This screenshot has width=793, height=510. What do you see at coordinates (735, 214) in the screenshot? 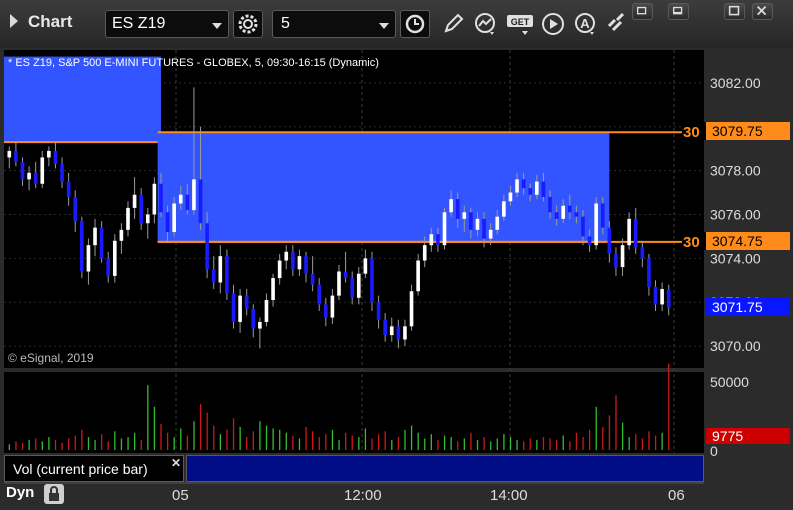
I see `price-tick-label: 3076.00` at bounding box center [735, 214].